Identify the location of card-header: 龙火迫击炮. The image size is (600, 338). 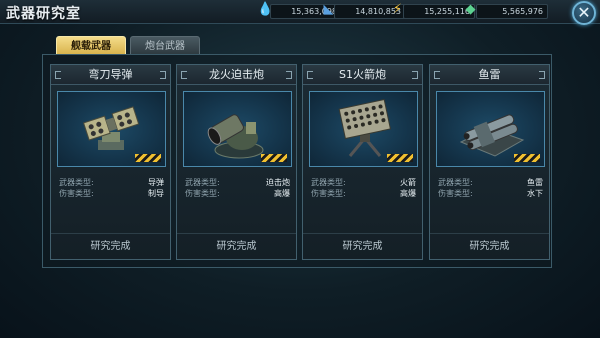
(236, 75).